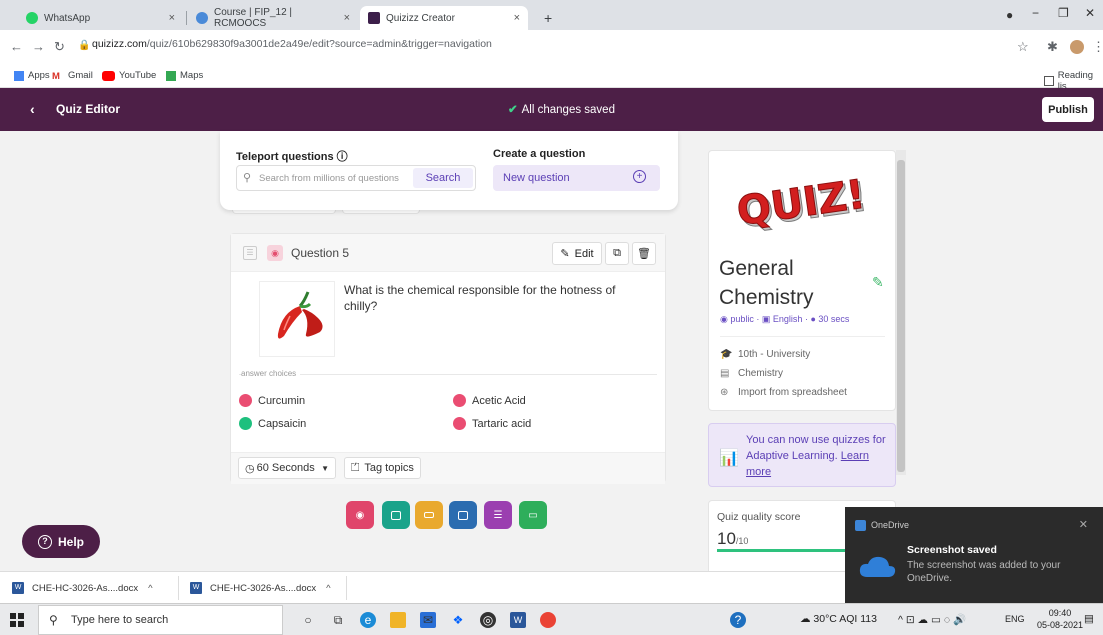 The height and width of the screenshot is (635, 1103). What do you see at coordinates (576, 178) in the screenshot?
I see `new-question-button: New question +` at bounding box center [576, 178].